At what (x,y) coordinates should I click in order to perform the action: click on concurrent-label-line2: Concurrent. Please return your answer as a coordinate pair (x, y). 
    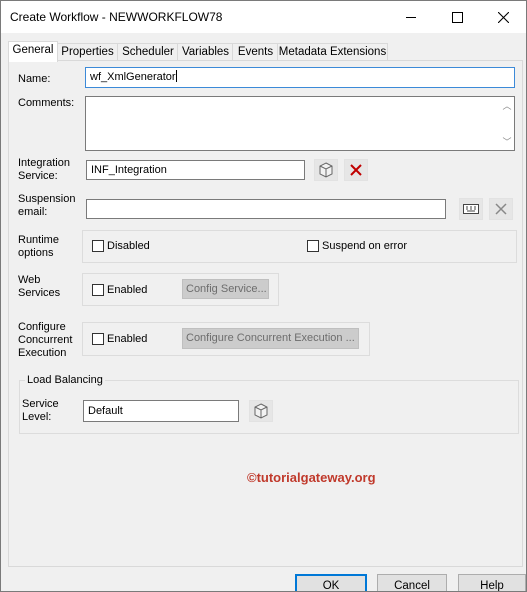
    Looking at the image, I should click on (45, 340).